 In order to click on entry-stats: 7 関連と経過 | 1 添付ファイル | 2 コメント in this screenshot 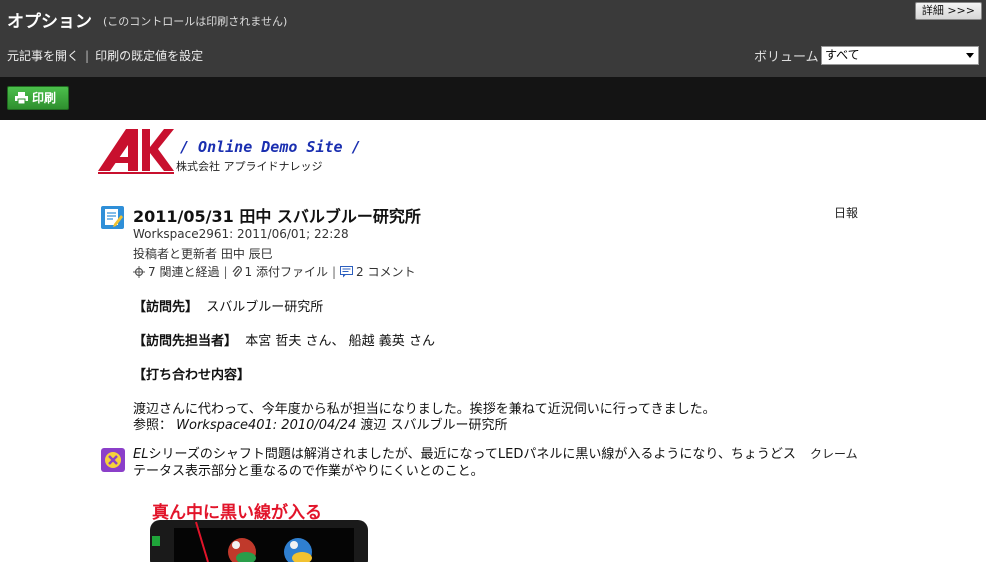, I will do `click(274, 271)`.